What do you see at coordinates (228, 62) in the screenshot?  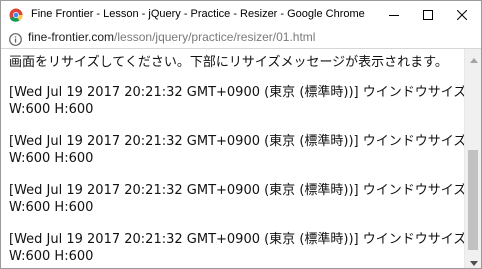 I see `intro-text: 画面をリサイズしてください。下部にリサイズメッセージが表示されます。` at bounding box center [228, 62].